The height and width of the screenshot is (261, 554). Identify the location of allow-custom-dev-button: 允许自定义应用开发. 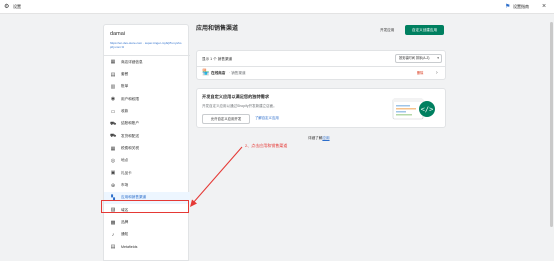
(226, 119).